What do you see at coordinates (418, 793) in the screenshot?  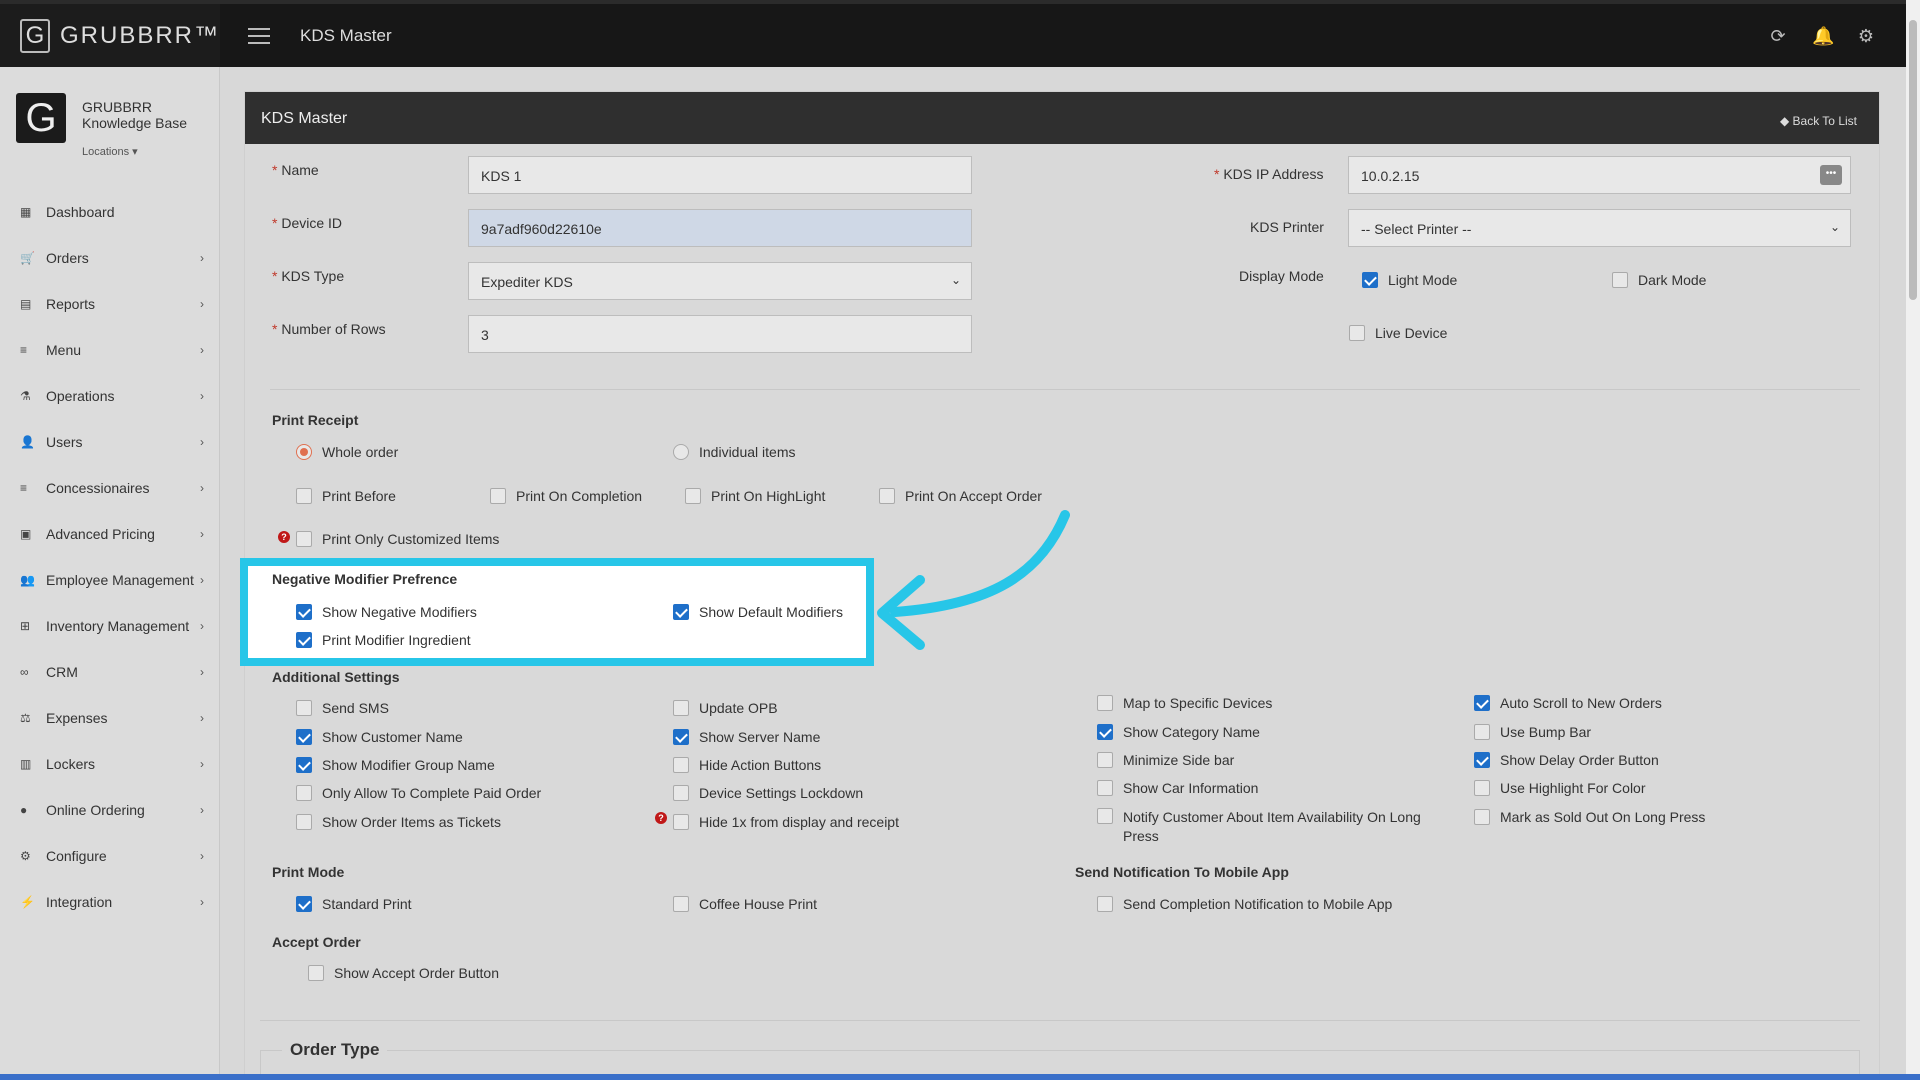 I see `only-complete-paid-checkbox: Only Allow To Complete Paid Order` at bounding box center [418, 793].